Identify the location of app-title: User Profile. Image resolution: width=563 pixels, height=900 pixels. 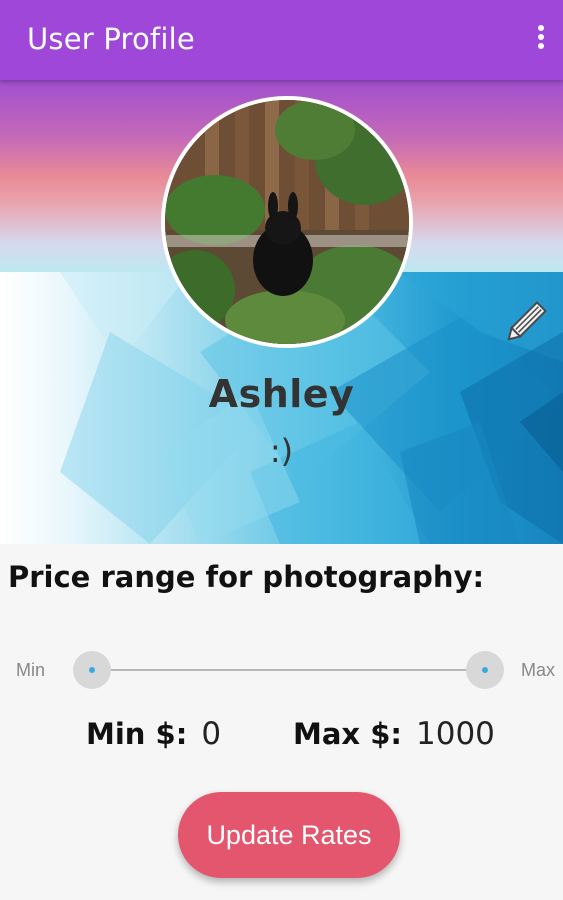
(111, 39).